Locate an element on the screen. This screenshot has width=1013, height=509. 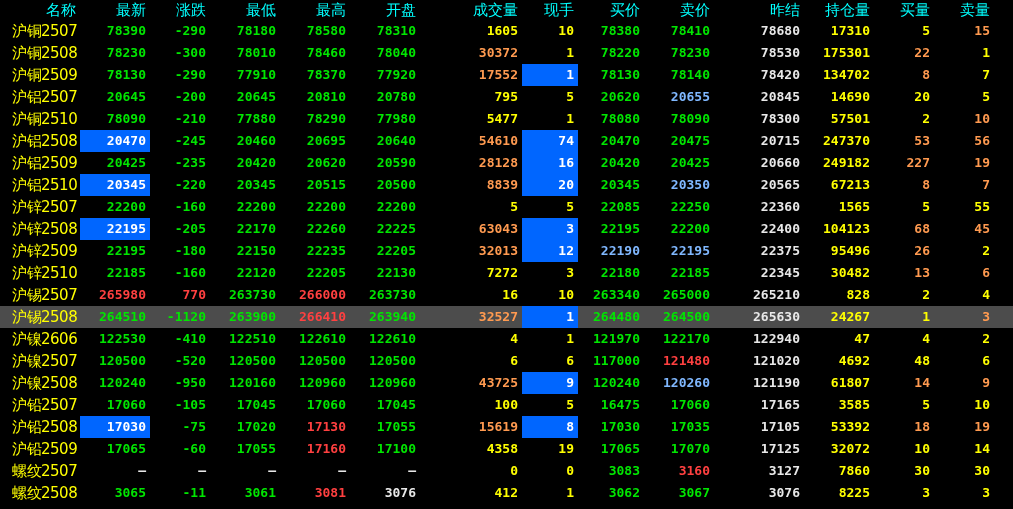
cell-value: 263730 is located at coordinates (392, 294).